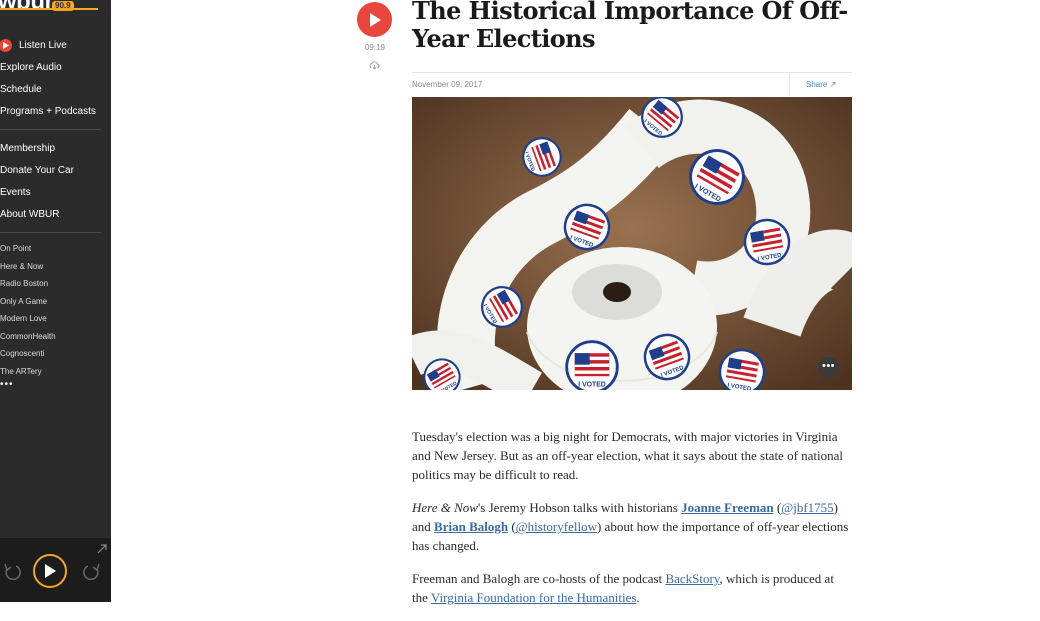 Image resolution: width=1040 pixels, height=621 pixels. I want to click on sidebar-show-cognoscenti: Cognoscenti, so click(55, 354).